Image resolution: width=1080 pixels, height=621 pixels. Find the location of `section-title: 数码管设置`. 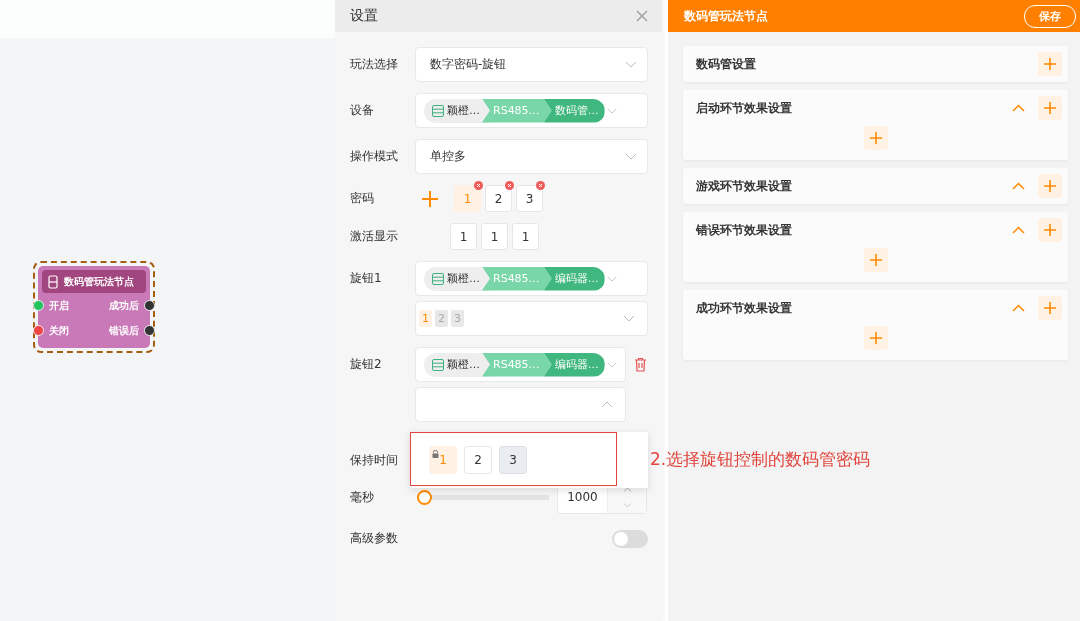

section-title: 数码管设置 is located at coordinates (726, 64).